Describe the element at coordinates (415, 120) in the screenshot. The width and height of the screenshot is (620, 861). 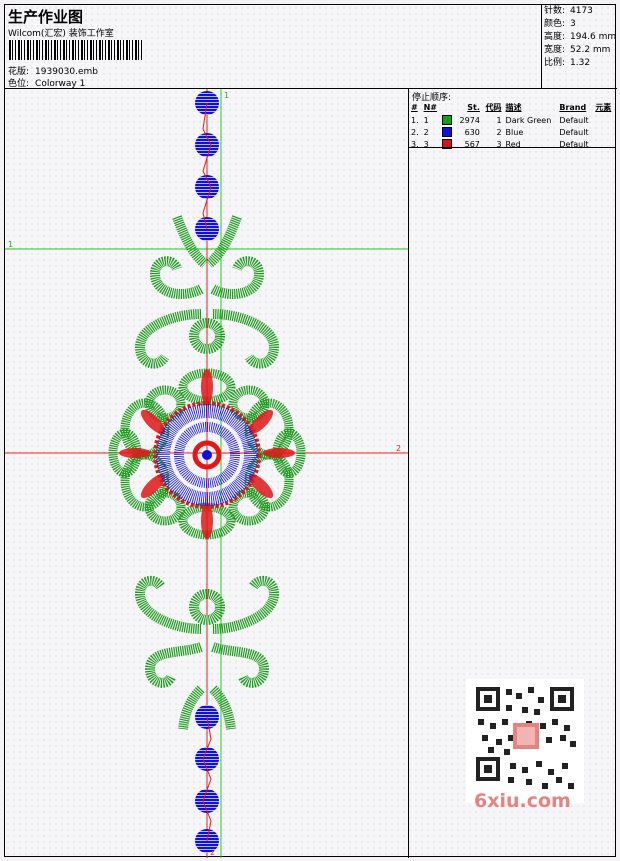
I see `row-index: 1.` at that location.